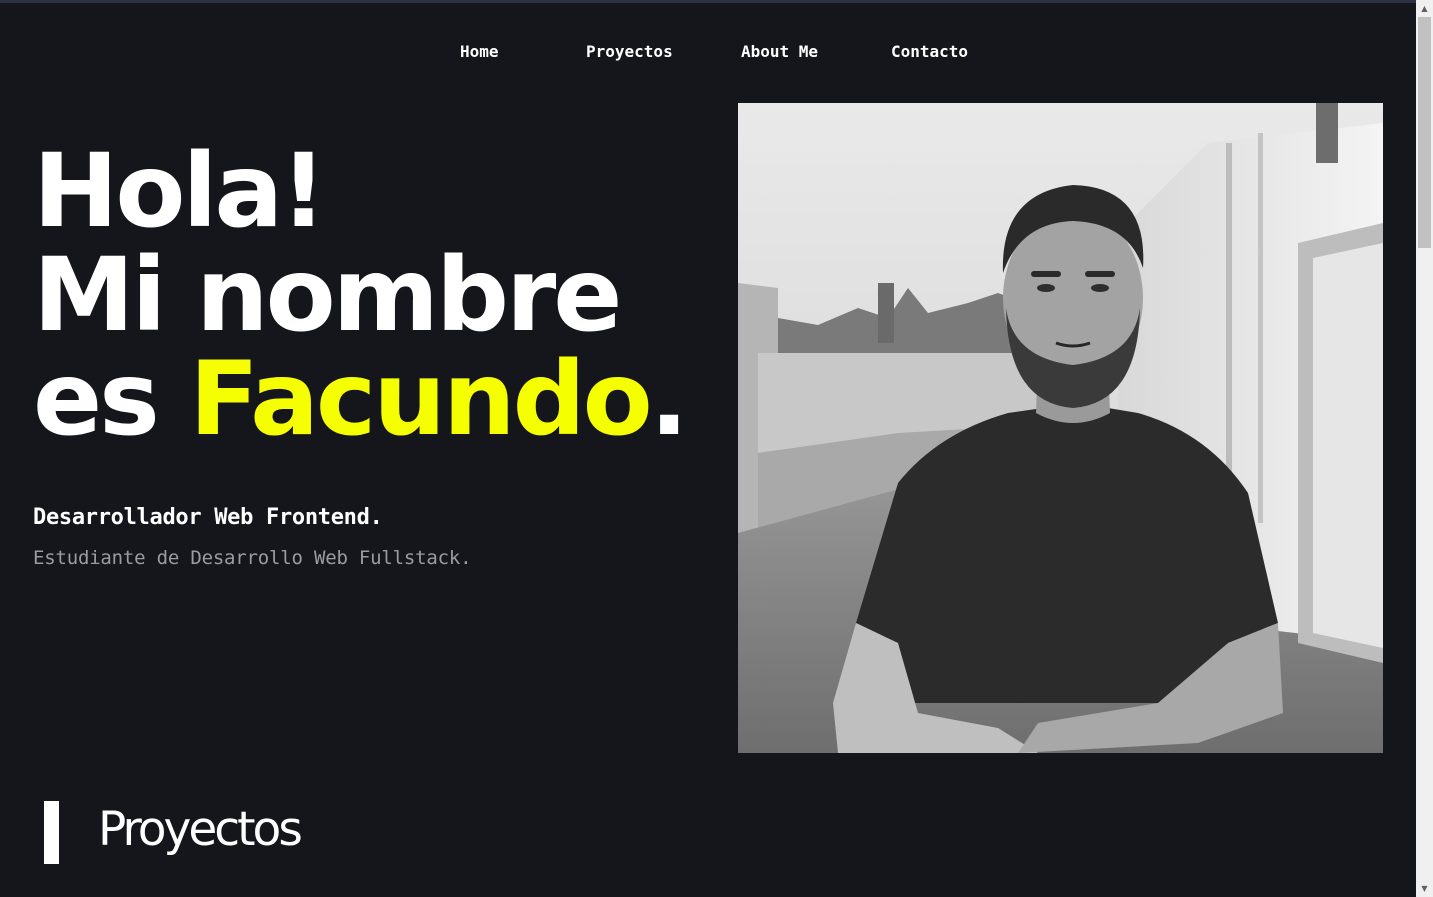 The image size is (1433, 897). I want to click on hero-line-name: es Facundo., so click(383, 400).